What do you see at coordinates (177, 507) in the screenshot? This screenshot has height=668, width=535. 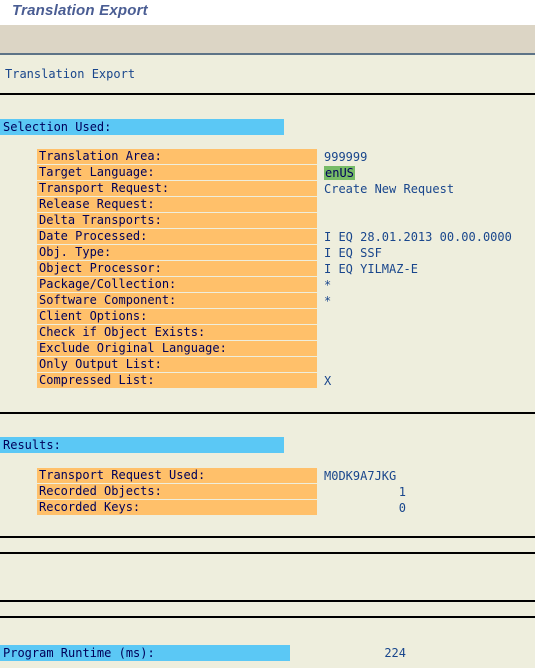 I see `row-label: Recorded Keys:` at bounding box center [177, 507].